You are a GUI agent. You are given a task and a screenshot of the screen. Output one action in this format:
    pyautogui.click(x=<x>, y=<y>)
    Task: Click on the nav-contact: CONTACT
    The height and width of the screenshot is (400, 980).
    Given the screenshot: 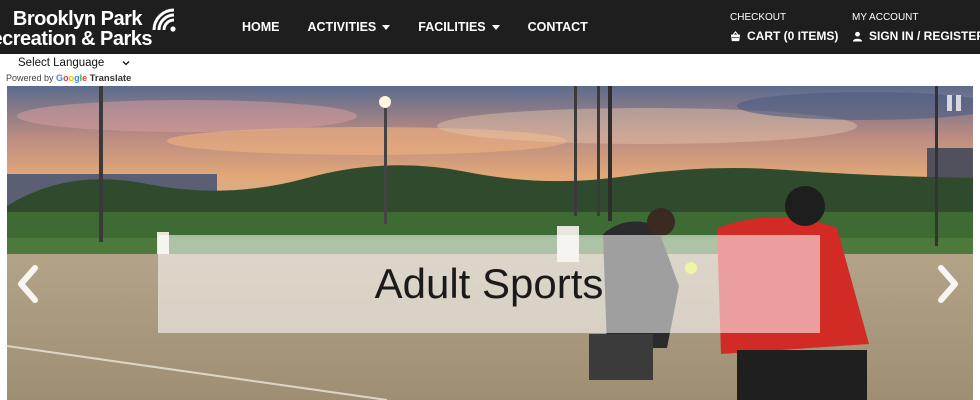 What is the action you would take?
    pyautogui.click(x=558, y=27)
    